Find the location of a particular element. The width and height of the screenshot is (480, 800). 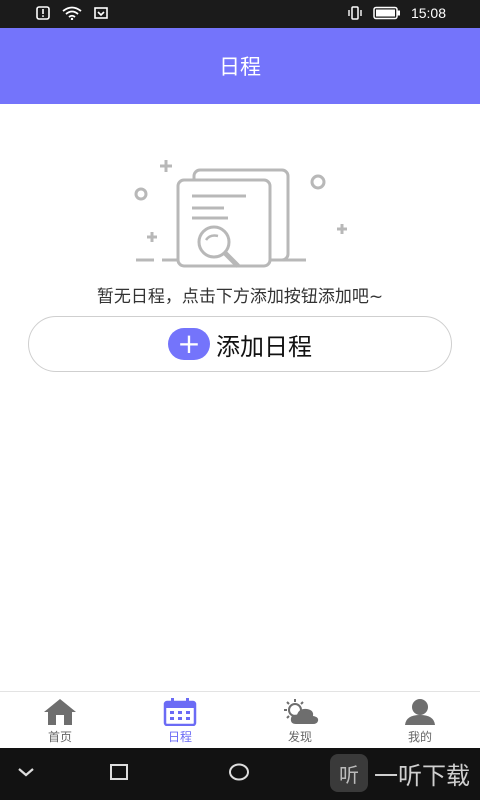

notification-icon is located at coordinates (43, 13).